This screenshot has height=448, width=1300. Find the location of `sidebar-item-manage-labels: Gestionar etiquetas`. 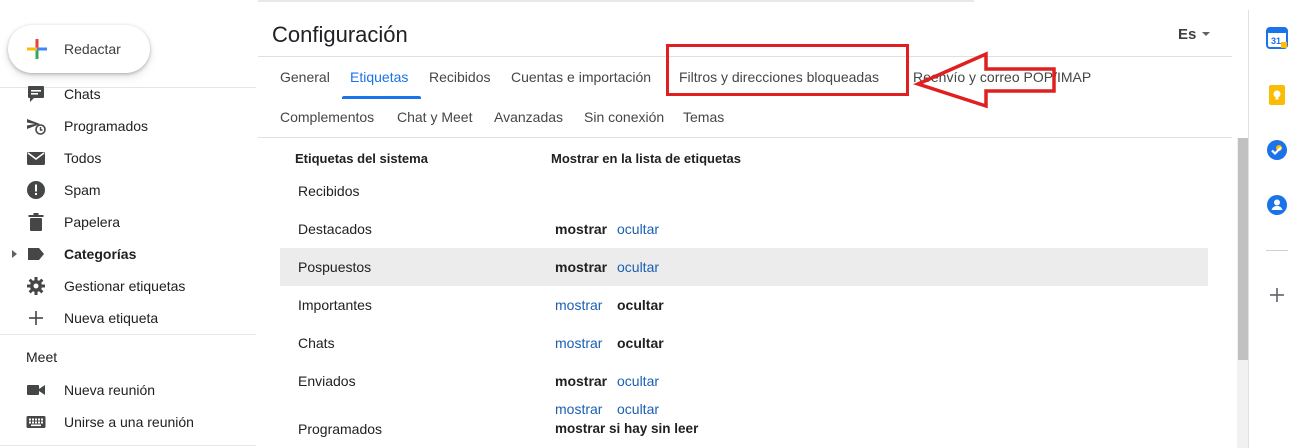

sidebar-item-manage-labels: Gestionar etiquetas is located at coordinates (128, 286).